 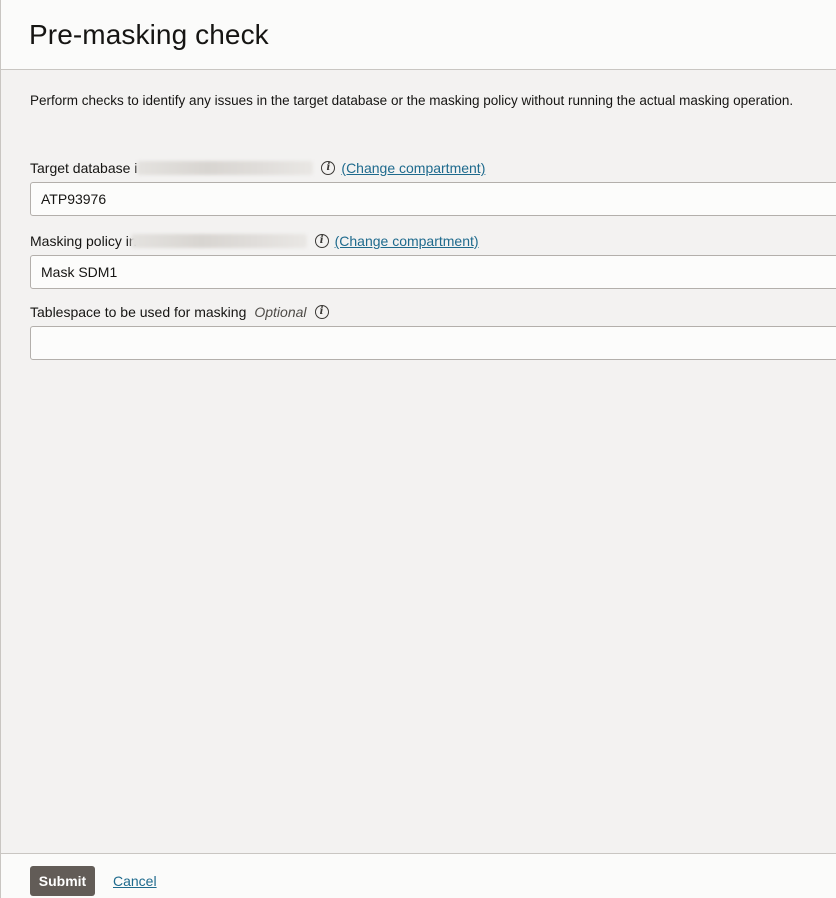 I want to click on masking-policy-select: Mask SDM1, so click(x=433, y=272).